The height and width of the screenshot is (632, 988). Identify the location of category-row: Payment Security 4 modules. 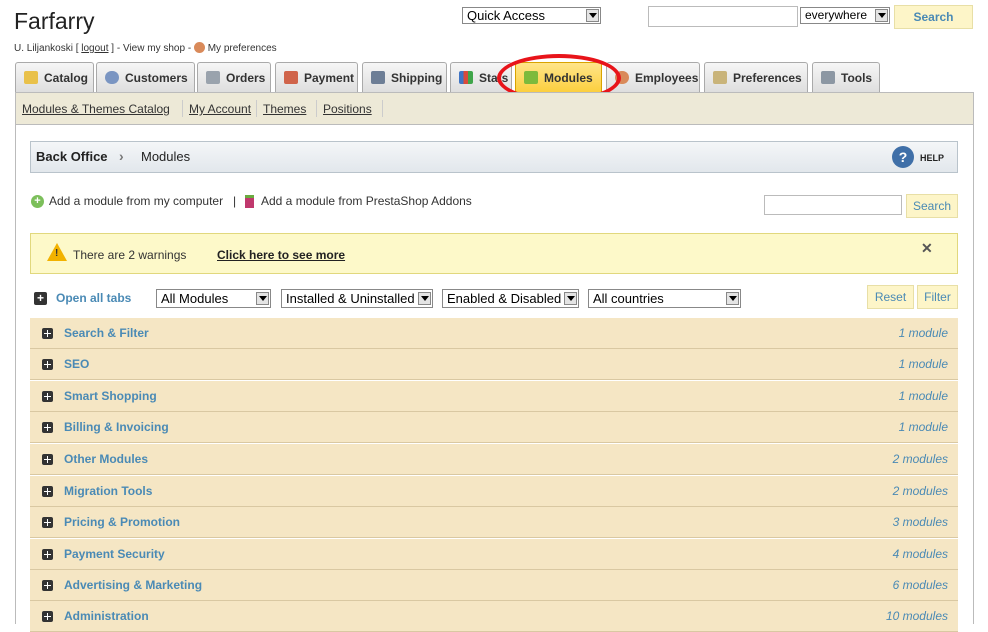
(494, 554).